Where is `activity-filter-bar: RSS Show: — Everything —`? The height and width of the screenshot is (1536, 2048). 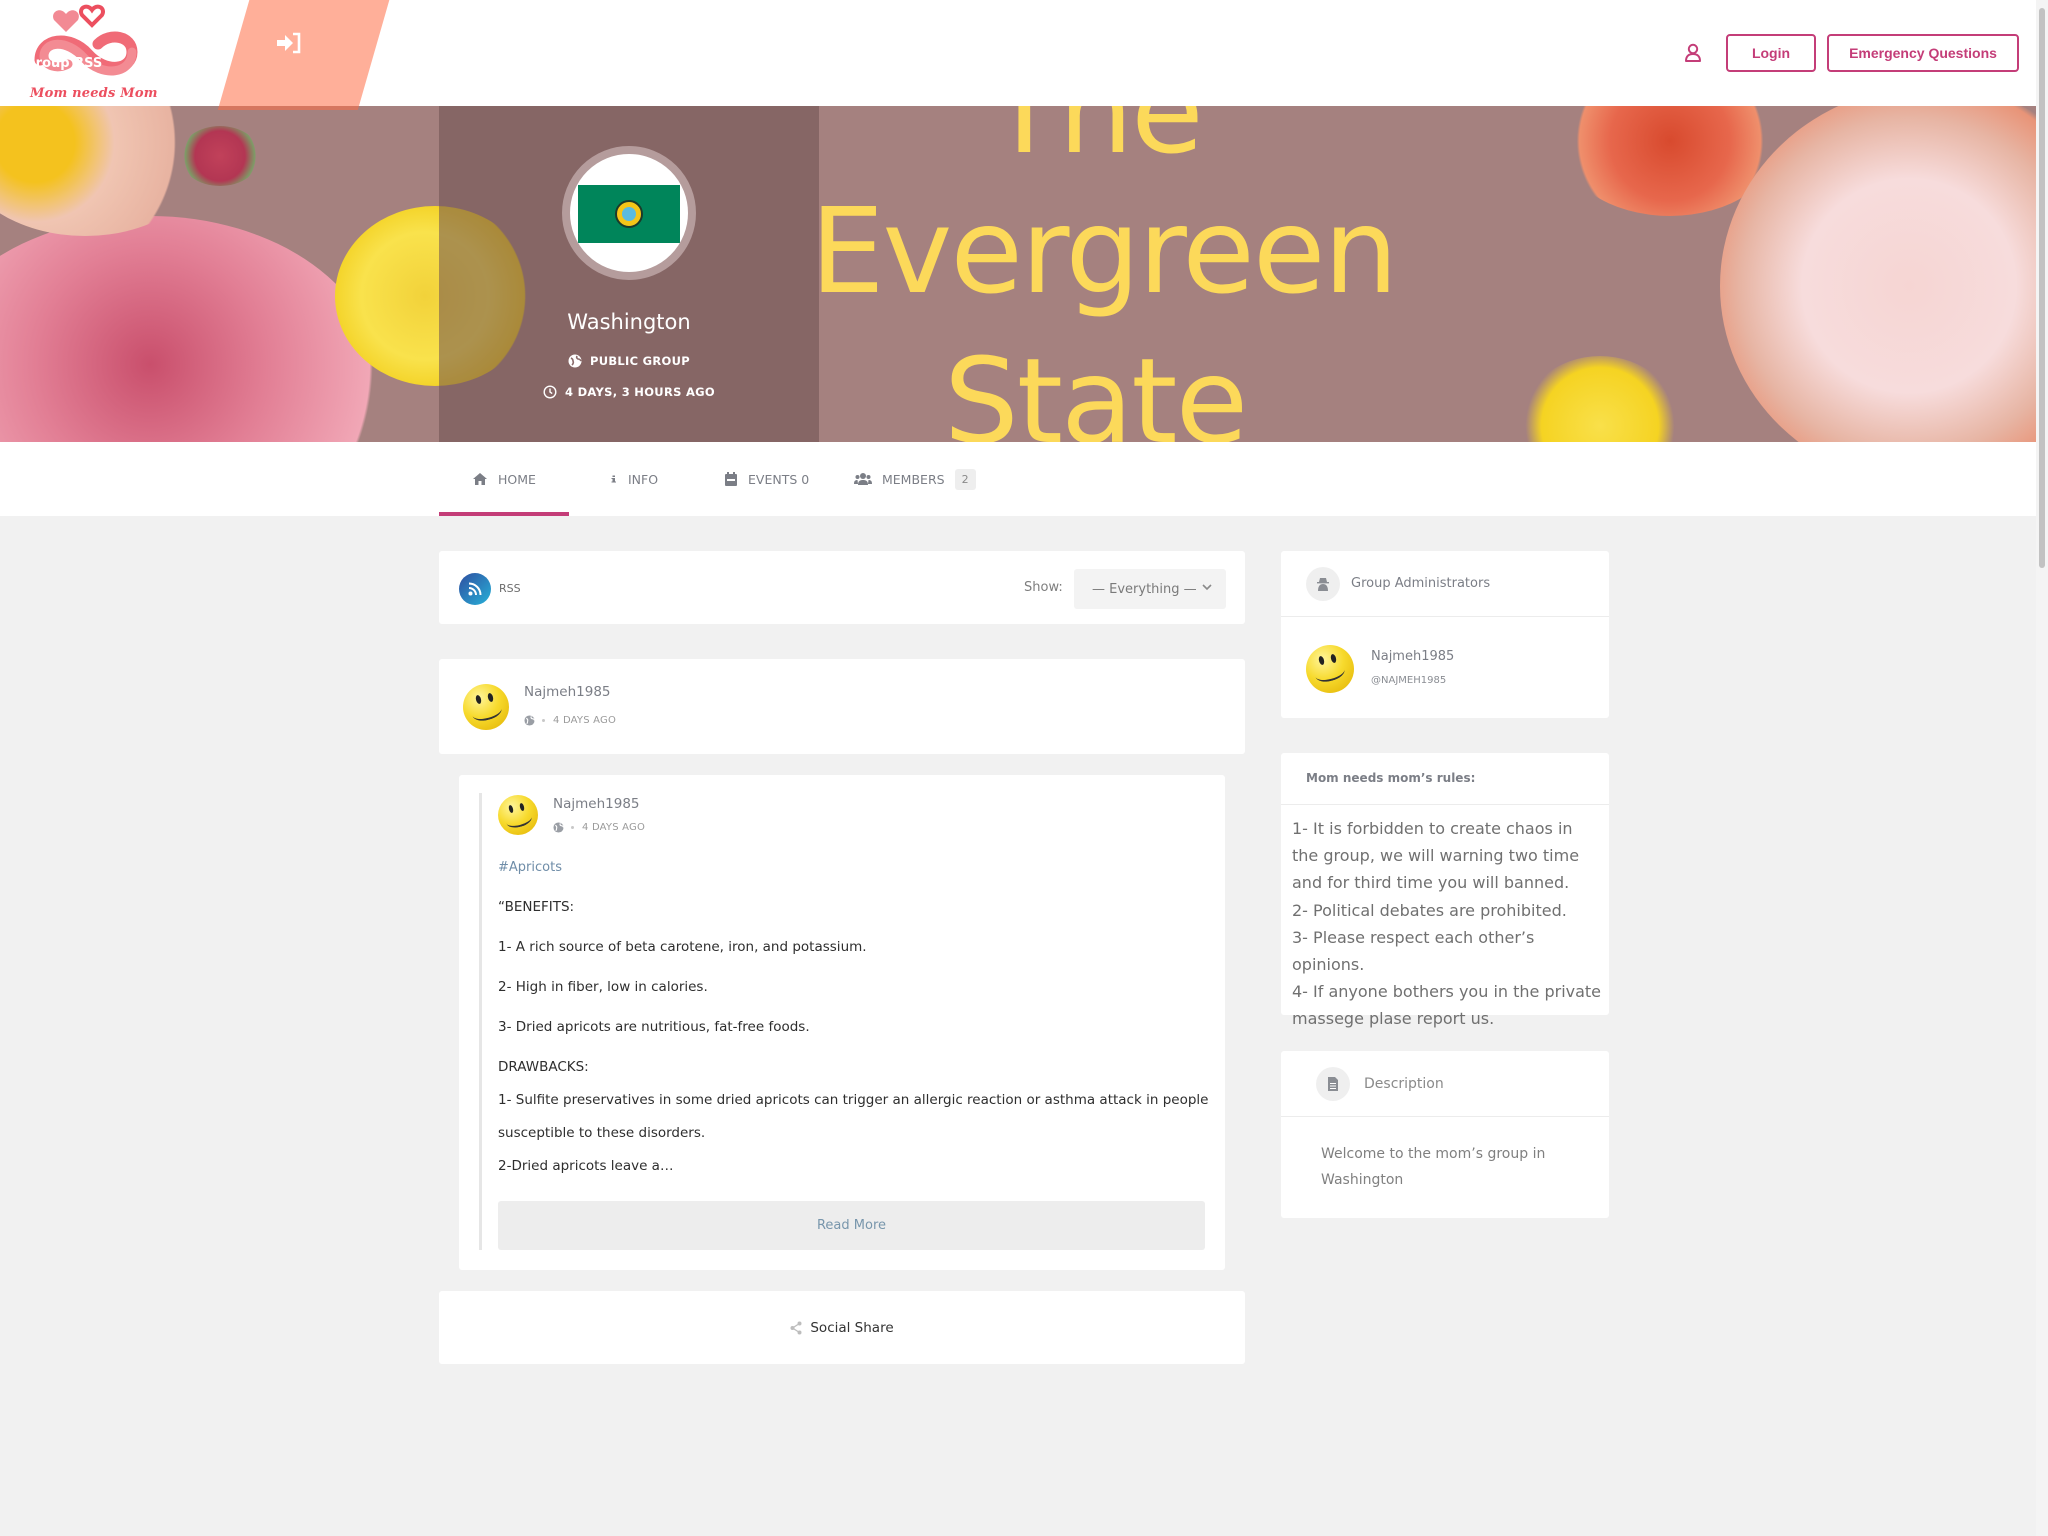
activity-filter-bar: RSS Show: — Everything — is located at coordinates (842, 587).